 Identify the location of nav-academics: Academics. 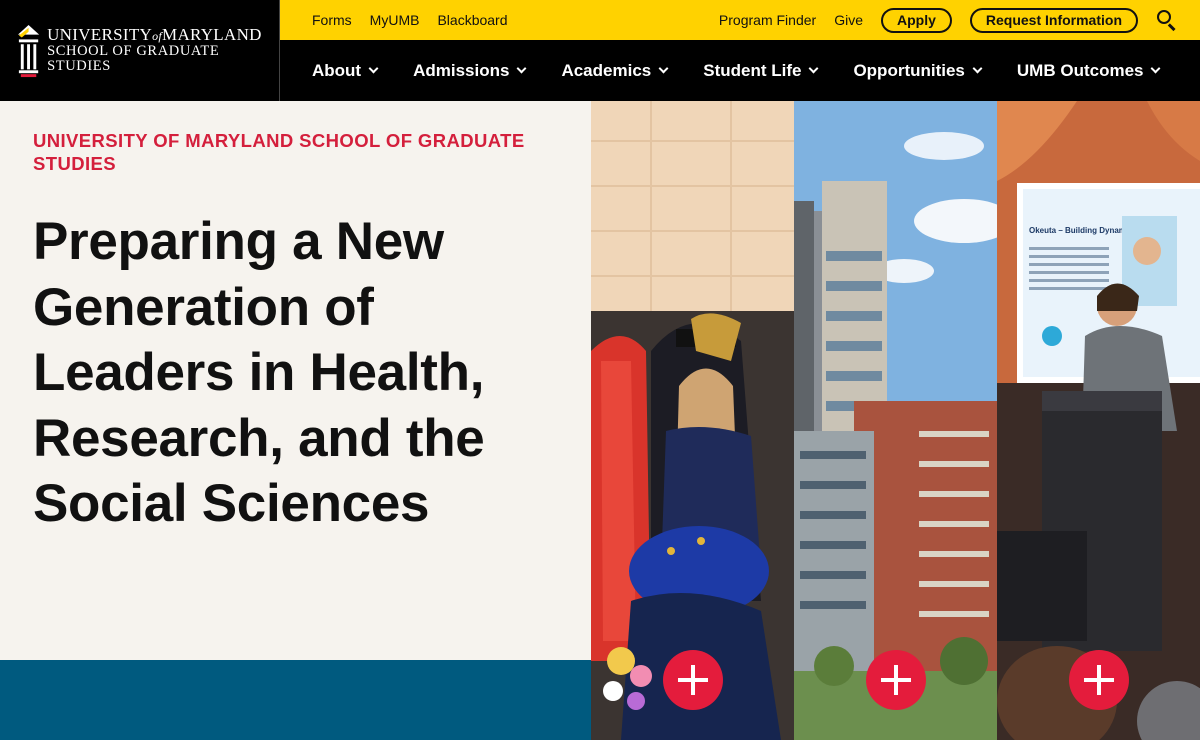
(615, 71).